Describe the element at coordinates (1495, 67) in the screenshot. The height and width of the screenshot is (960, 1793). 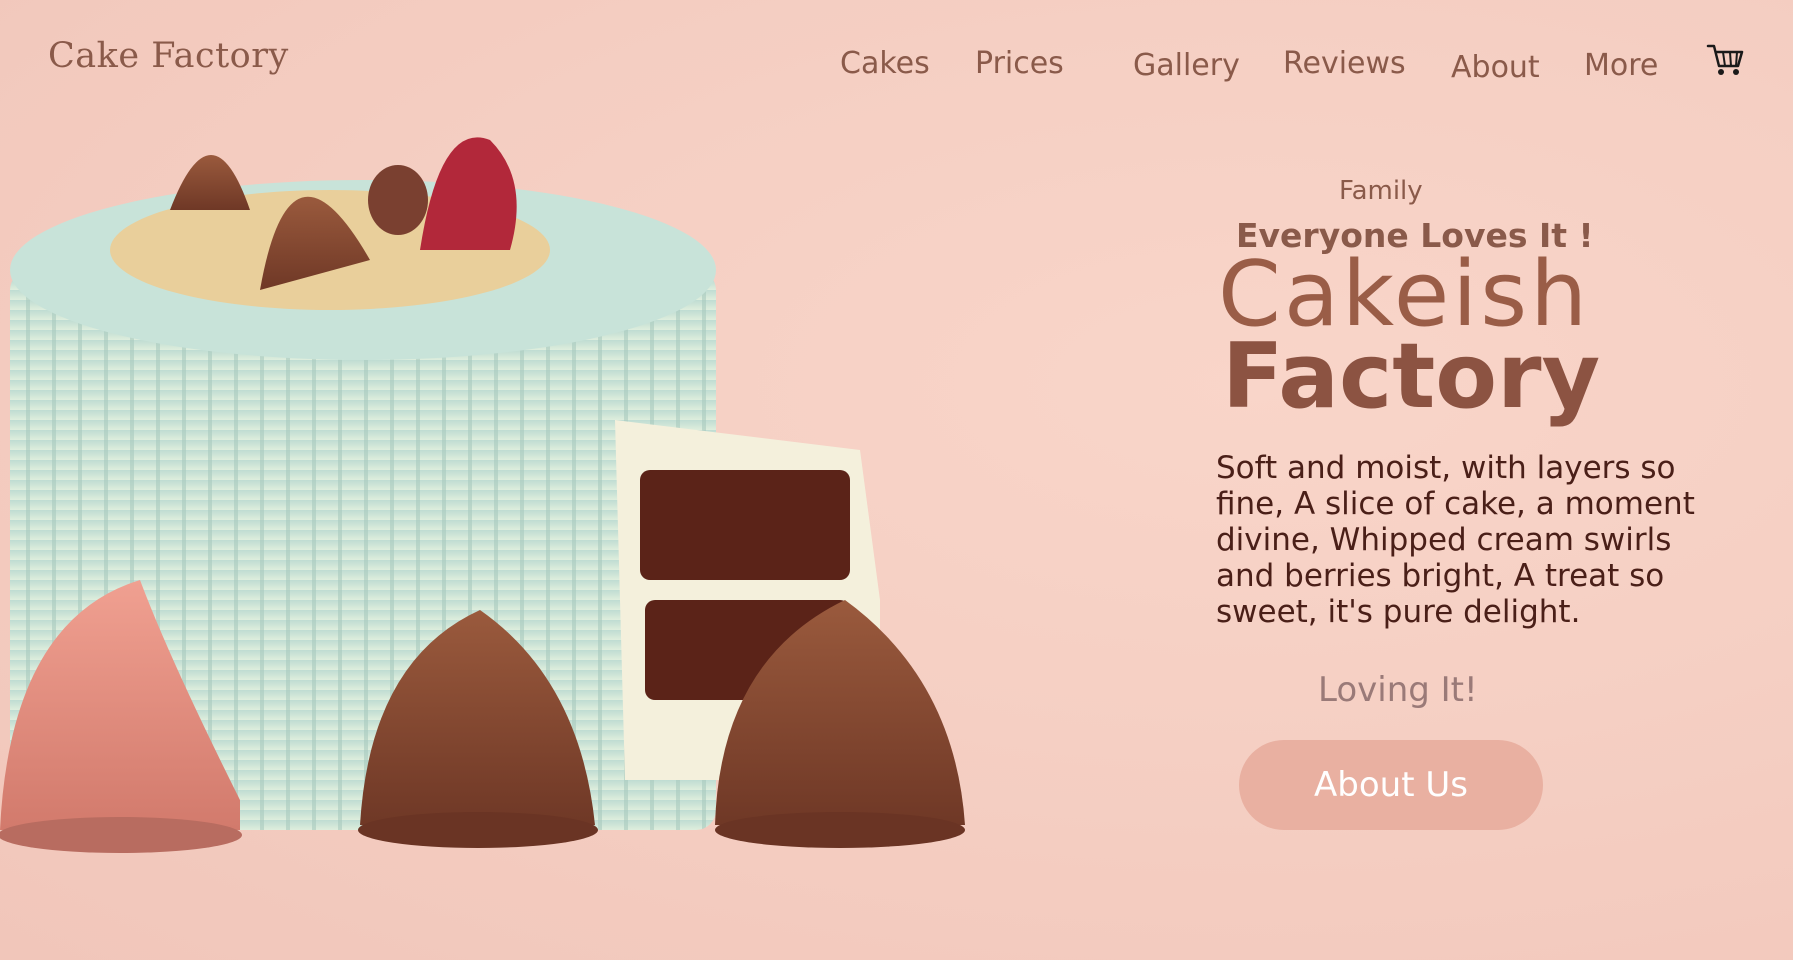
I see `nav-item-about: About` at that location.